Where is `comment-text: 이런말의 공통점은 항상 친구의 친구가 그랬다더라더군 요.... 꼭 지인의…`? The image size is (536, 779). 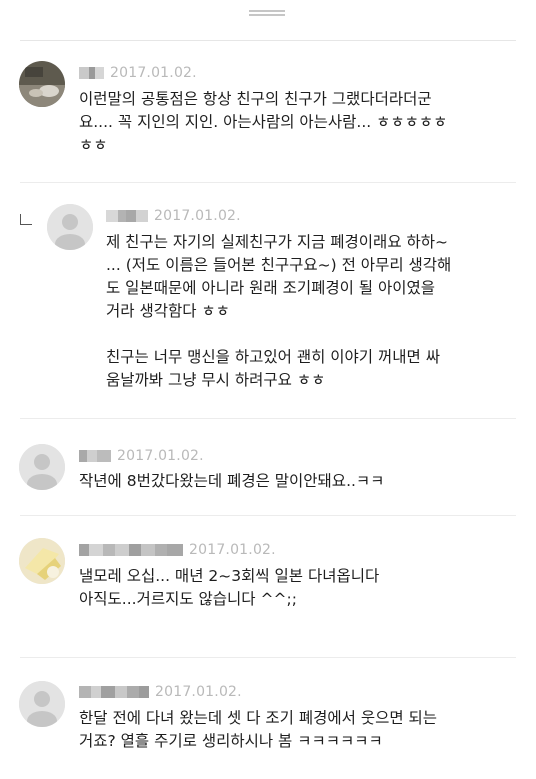 comment-text: 이런말의 공통점은 항상 친구의 친구가 그랬다더라더군 요.... 꼭 지인의… is located at coordinates (263, 122).